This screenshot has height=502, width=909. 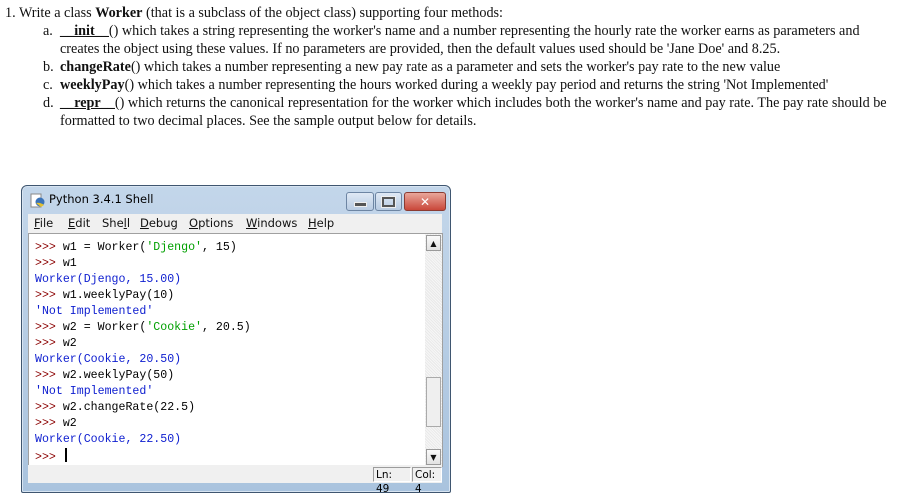 What do you see at coordinates (48, 85) in the screenshot?
I see `item-letter: c.` at bounding box center [48, 85].